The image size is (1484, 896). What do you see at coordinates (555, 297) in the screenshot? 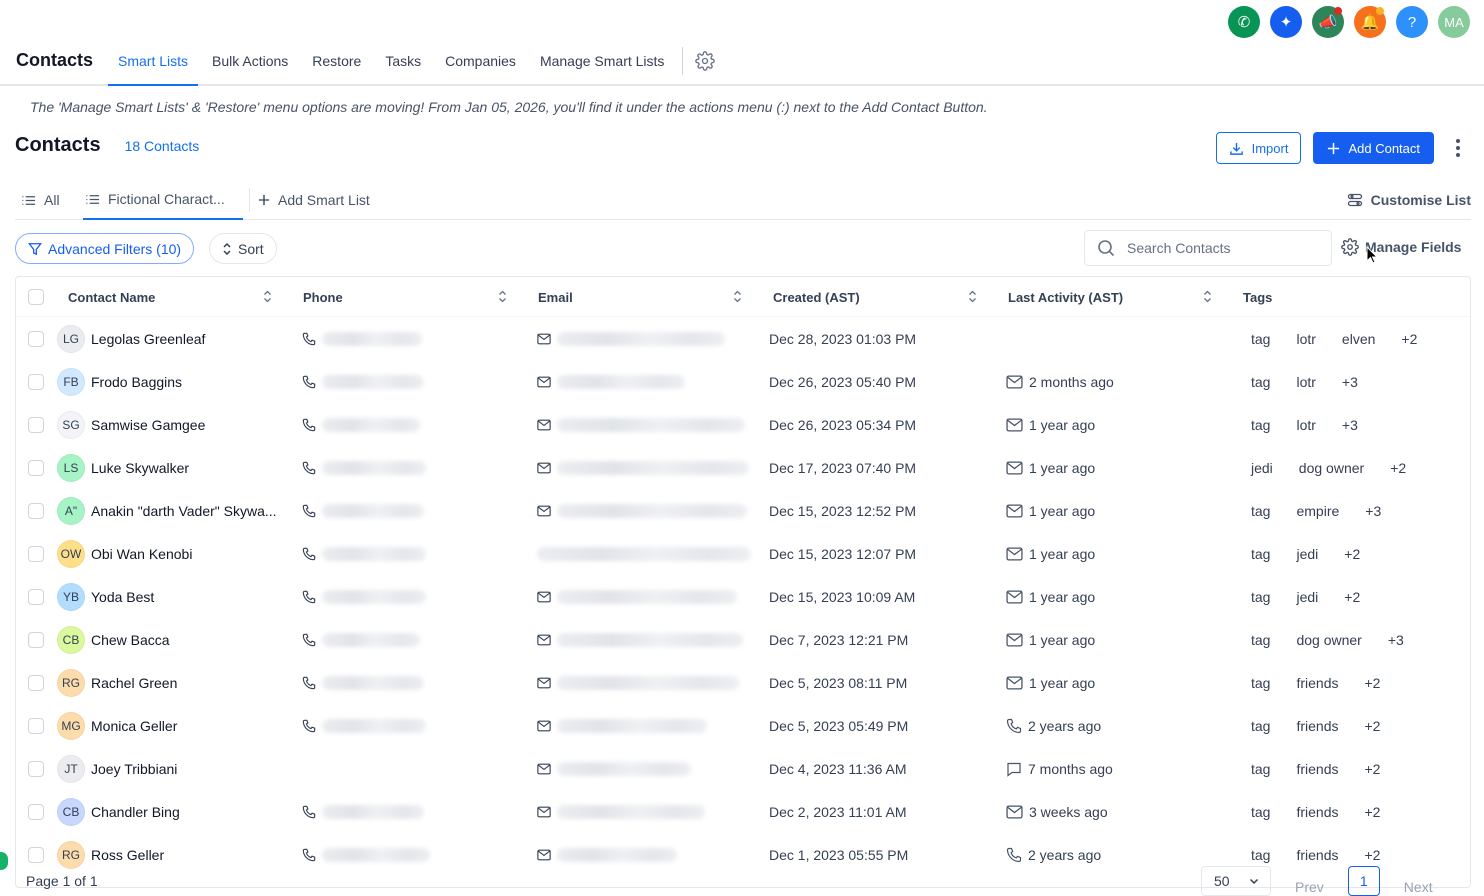
I see `column-header-email: Email` at bounding box center [555, 297].